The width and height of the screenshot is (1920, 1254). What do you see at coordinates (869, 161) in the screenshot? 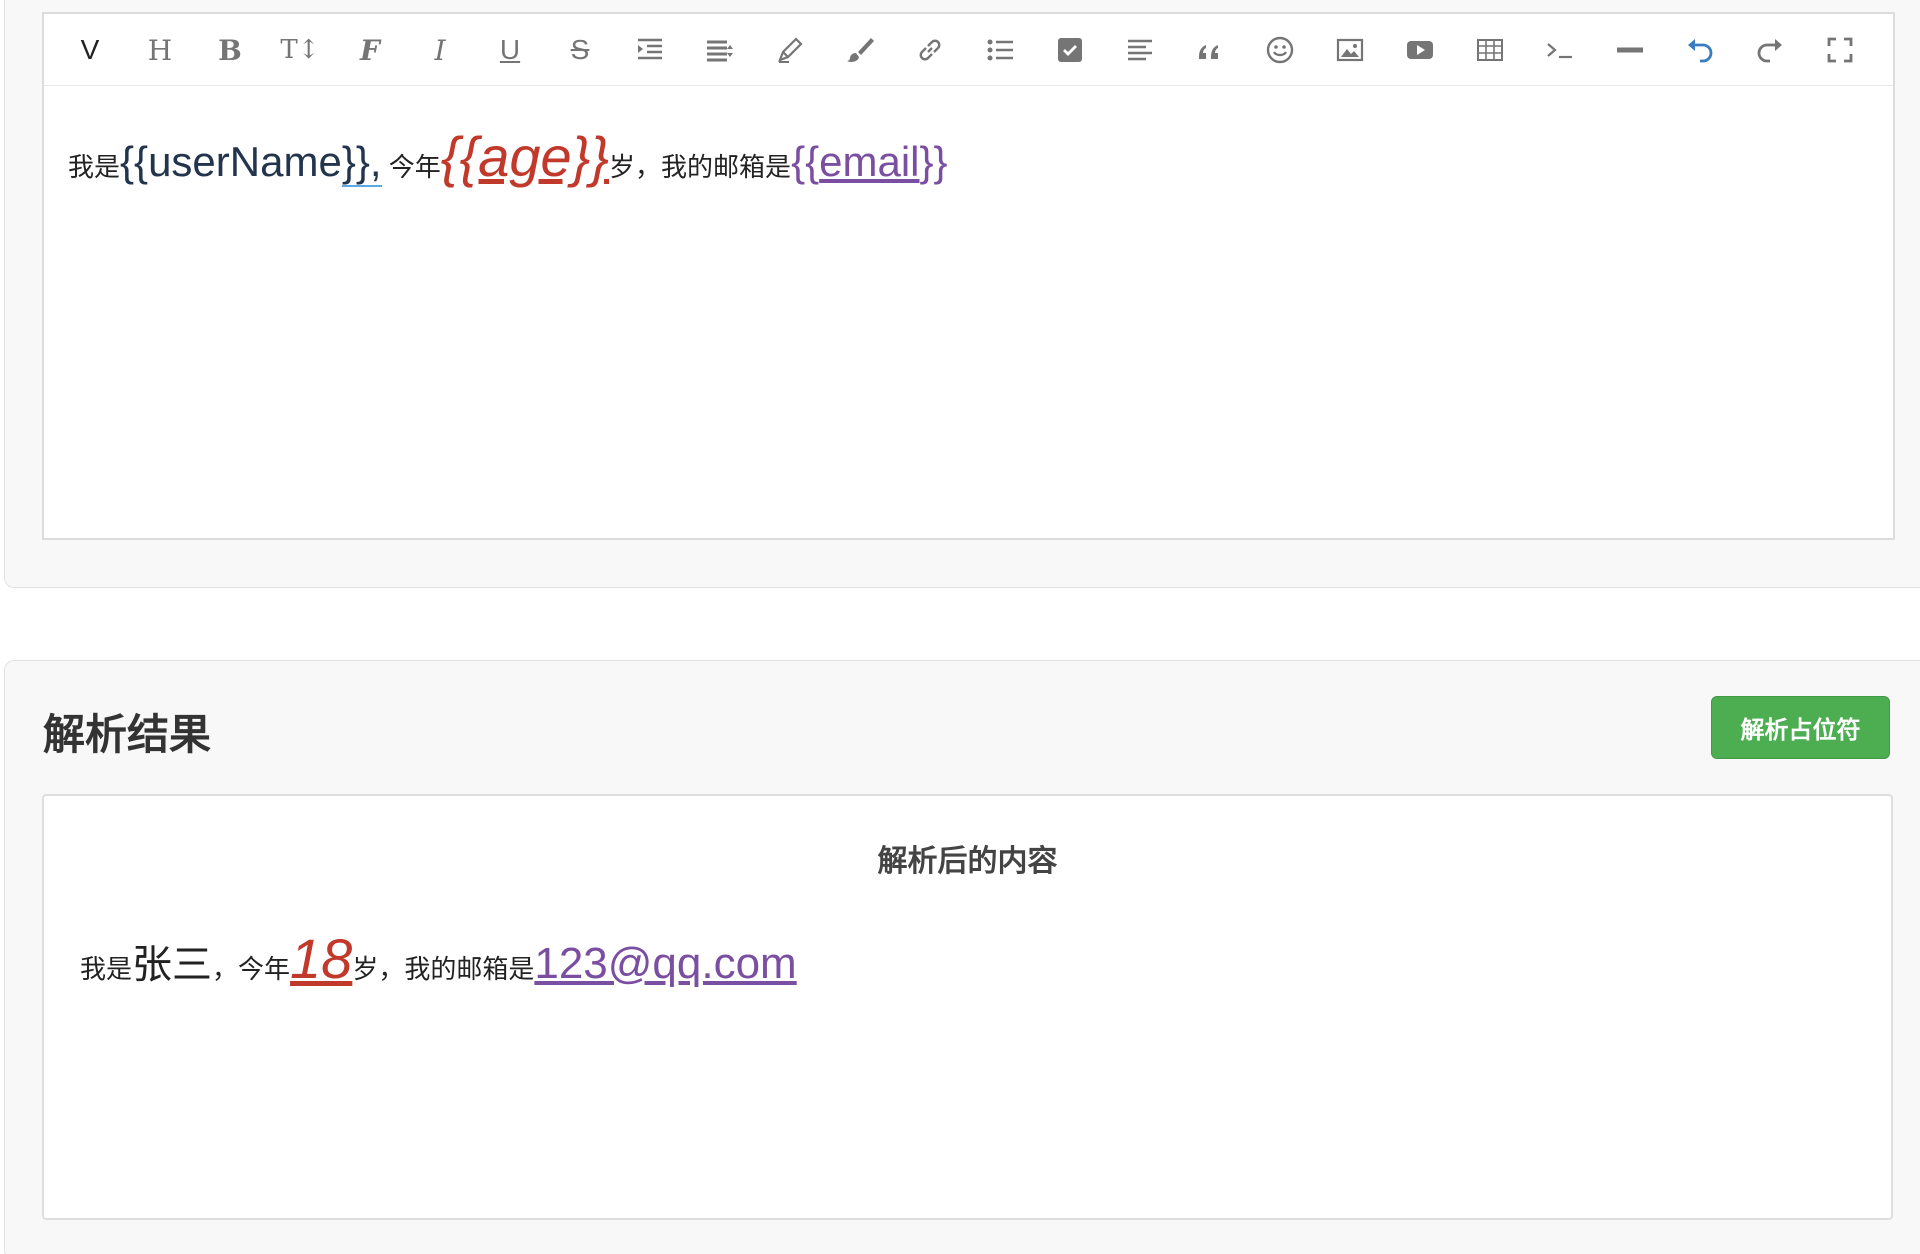
I see `email-placeholder: {{email}}` at bounding box center [869, 161].